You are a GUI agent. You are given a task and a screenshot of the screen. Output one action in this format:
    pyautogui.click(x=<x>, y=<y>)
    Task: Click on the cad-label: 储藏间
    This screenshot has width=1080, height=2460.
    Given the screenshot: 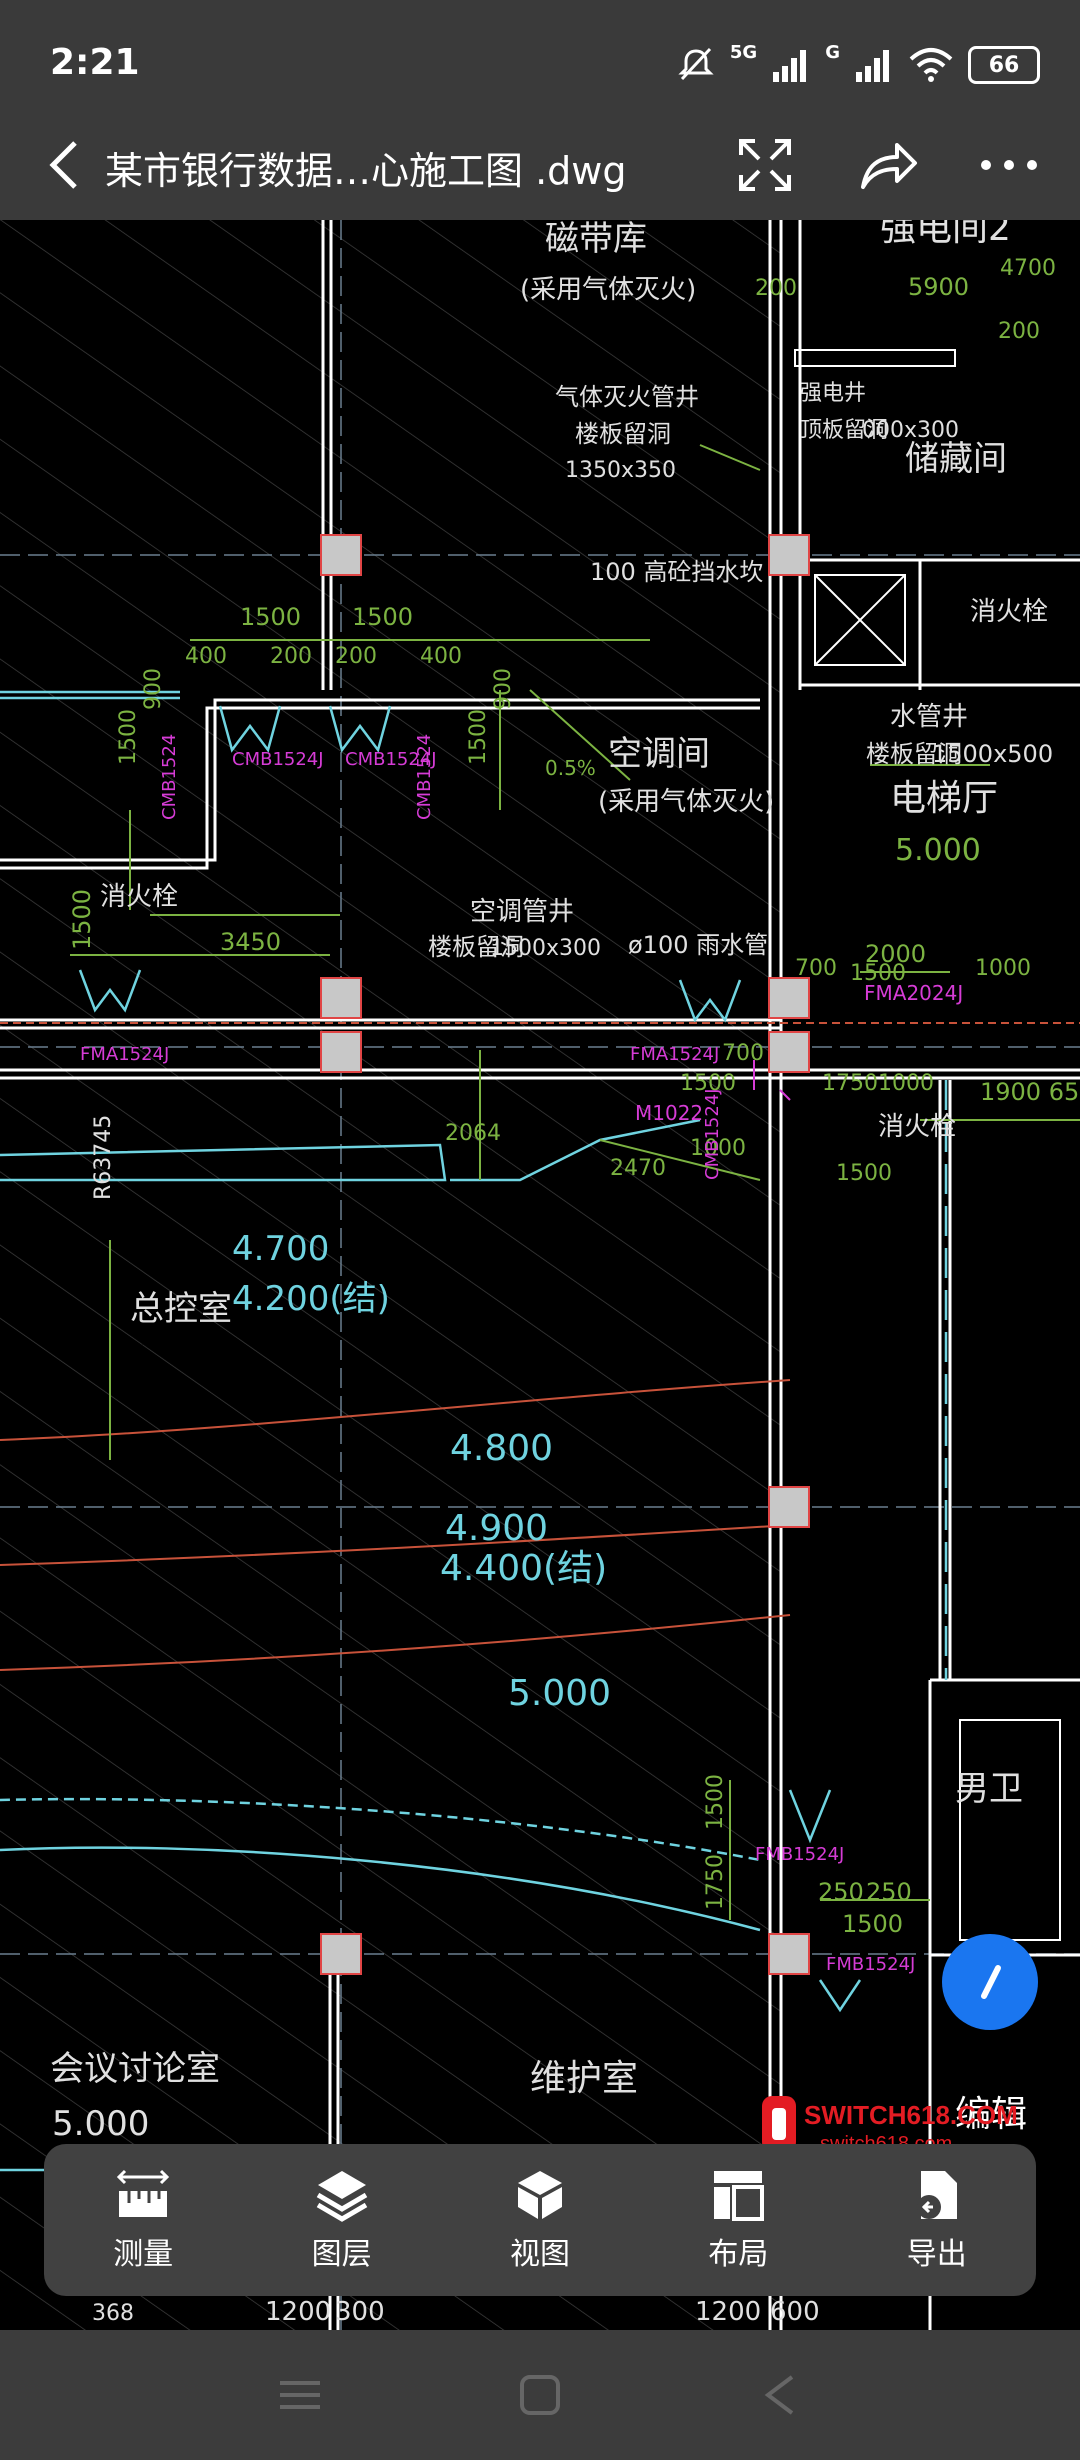 What is the action you would take?
    pyautogui.click(x=956, y=459)
    